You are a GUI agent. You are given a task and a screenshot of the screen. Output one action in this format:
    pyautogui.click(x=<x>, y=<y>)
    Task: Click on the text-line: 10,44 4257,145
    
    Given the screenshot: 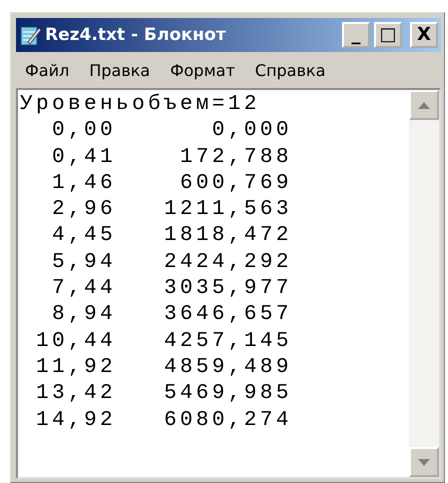 What is the action you would take?
    pyautogui.click(x=164, y=341)
    